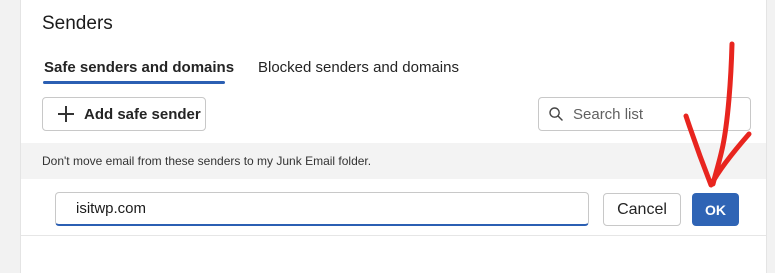 The width and height of the screenshot is (775, 273). I want to click on cancel-button: Cancel, so click(642, 209).